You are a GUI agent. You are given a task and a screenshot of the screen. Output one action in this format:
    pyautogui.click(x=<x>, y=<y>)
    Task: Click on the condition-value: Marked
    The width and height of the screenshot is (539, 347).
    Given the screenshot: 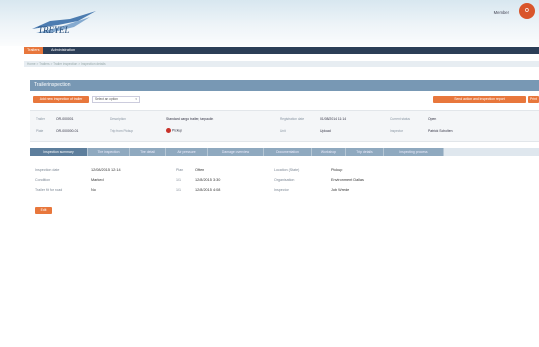 What is the action you would take?
    pyautogui.click(x=97, y=180)
    